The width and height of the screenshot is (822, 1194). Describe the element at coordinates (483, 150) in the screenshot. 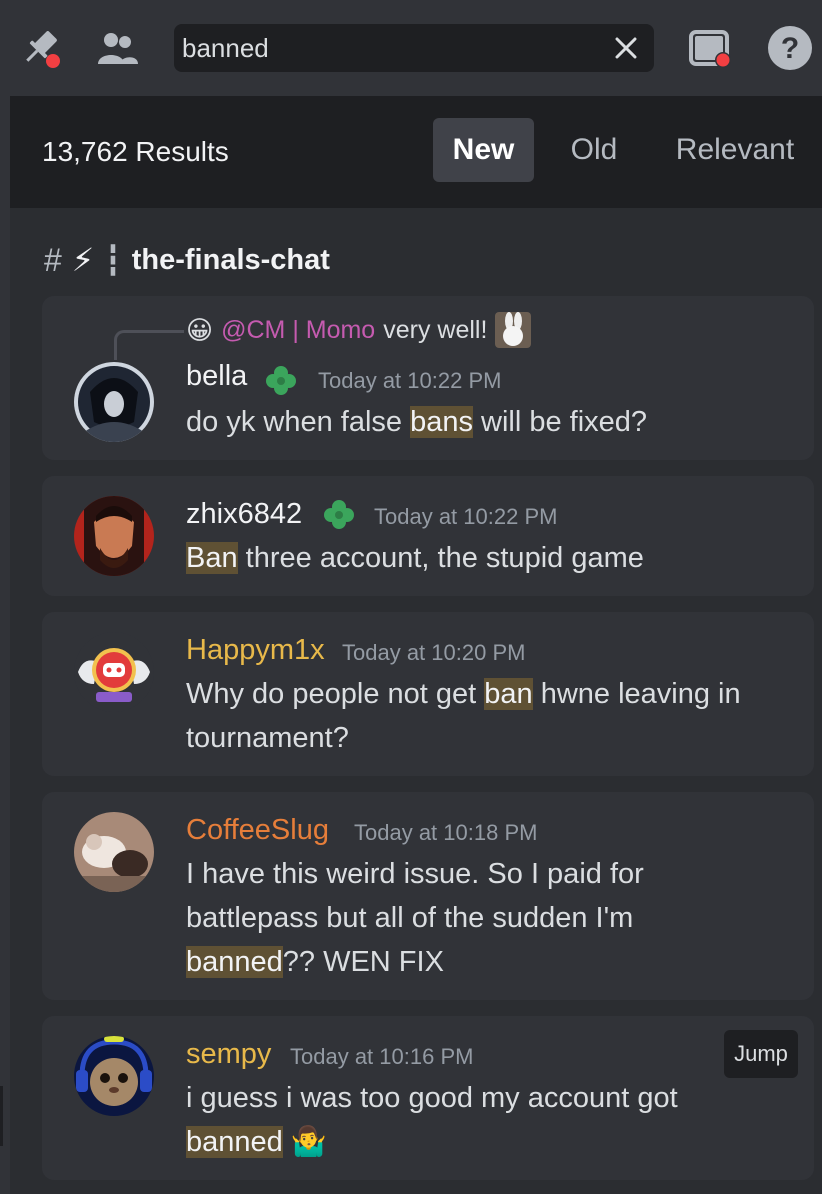

I see `tab-new: New` at that location.